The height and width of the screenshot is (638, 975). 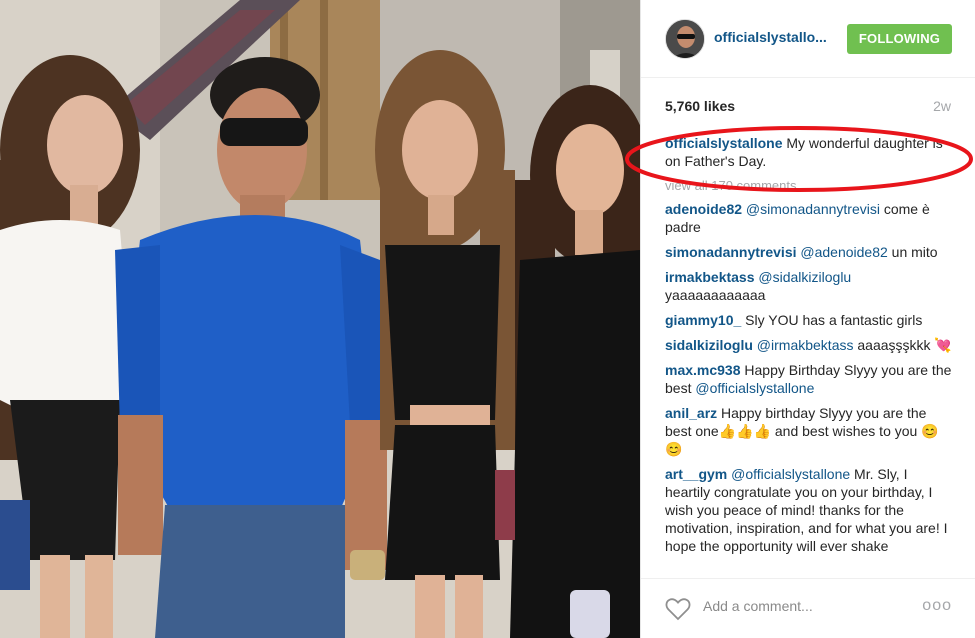 I want to click on comment-item: simonadannytrevisi @adenoide82 un mito, so click(x=810, y=252).